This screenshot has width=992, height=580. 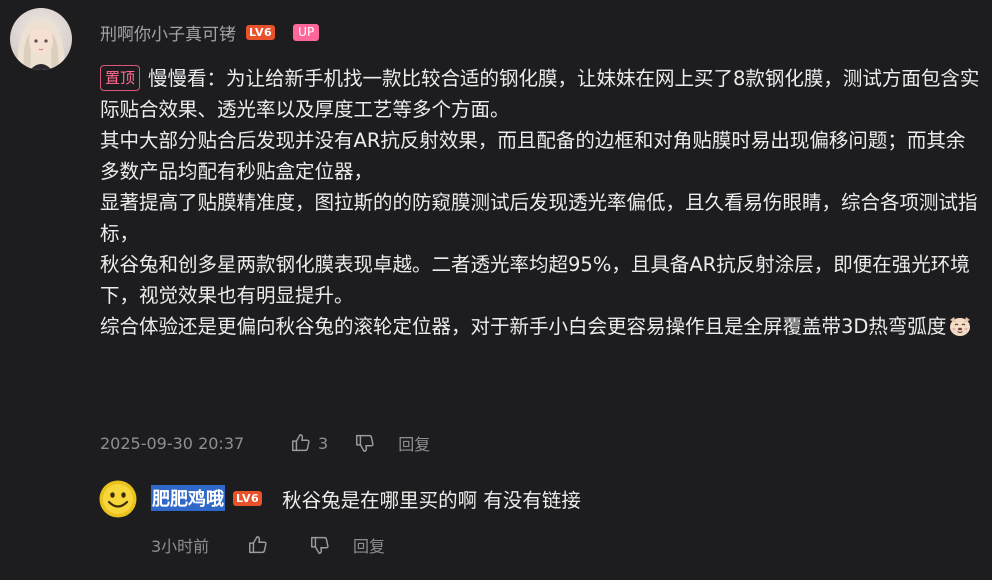 I want to click on reply-meta: 3小时前 回复, so click(x=268, y=545).